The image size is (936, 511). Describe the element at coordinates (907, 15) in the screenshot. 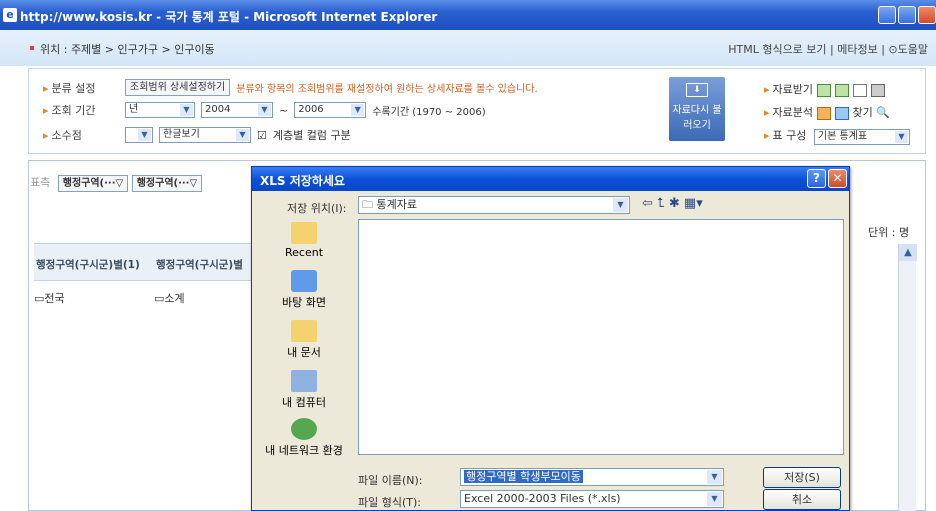

I see `maximize-button` at that location.